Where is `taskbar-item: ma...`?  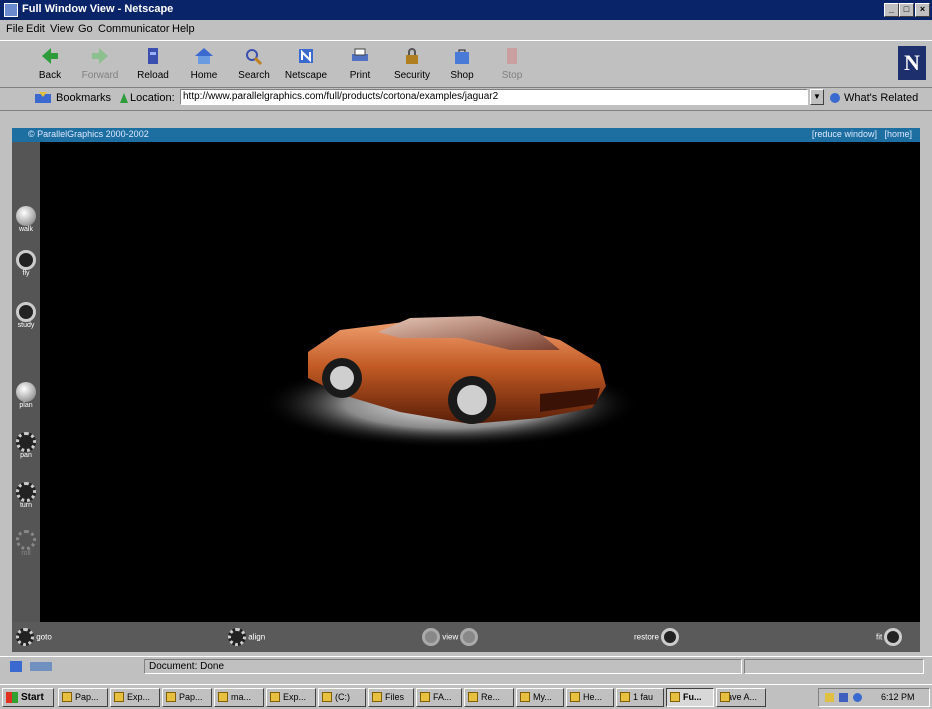 taskbar-item: ma... is located at coordinates (239, 697).